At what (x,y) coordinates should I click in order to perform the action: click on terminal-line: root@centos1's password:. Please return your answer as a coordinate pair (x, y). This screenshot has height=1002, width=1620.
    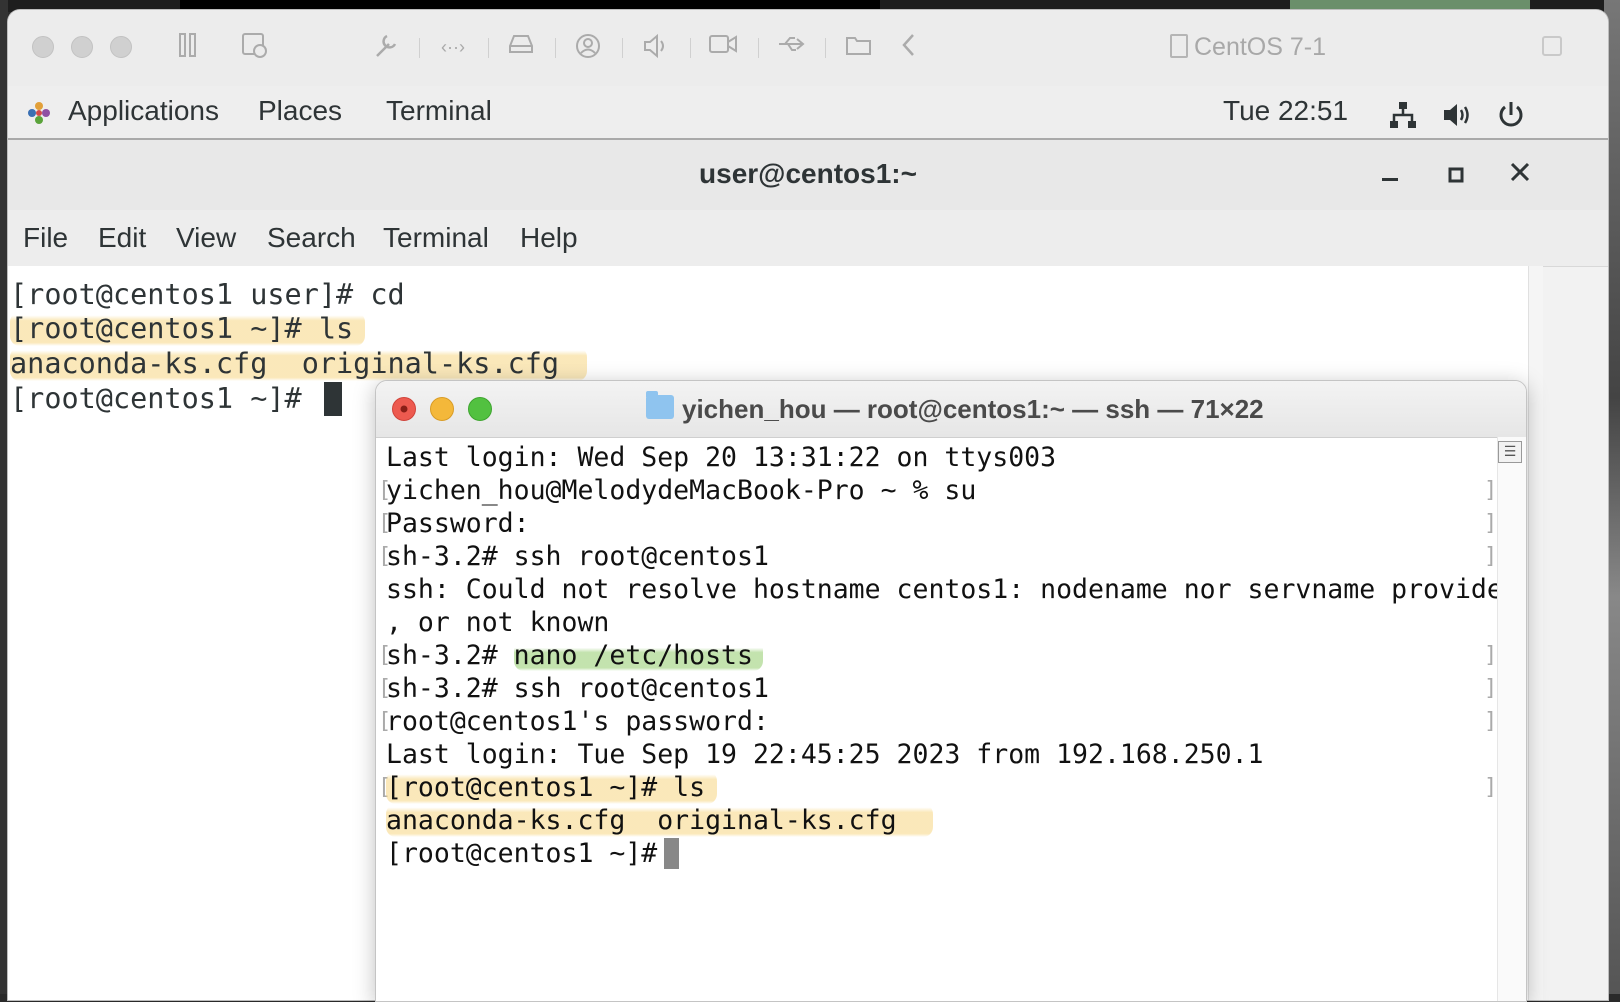
    Looking at the image, I should click on (577, 721).